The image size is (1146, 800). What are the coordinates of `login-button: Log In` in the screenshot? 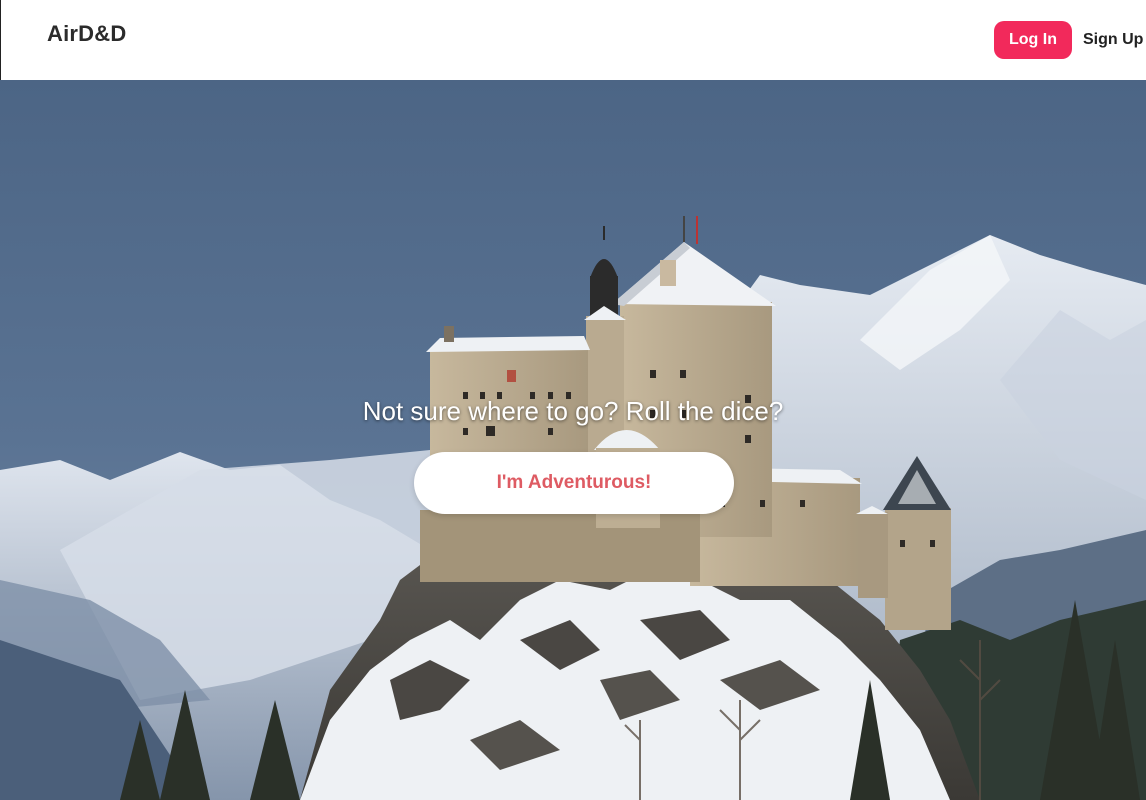 It's located at (1033, 40).